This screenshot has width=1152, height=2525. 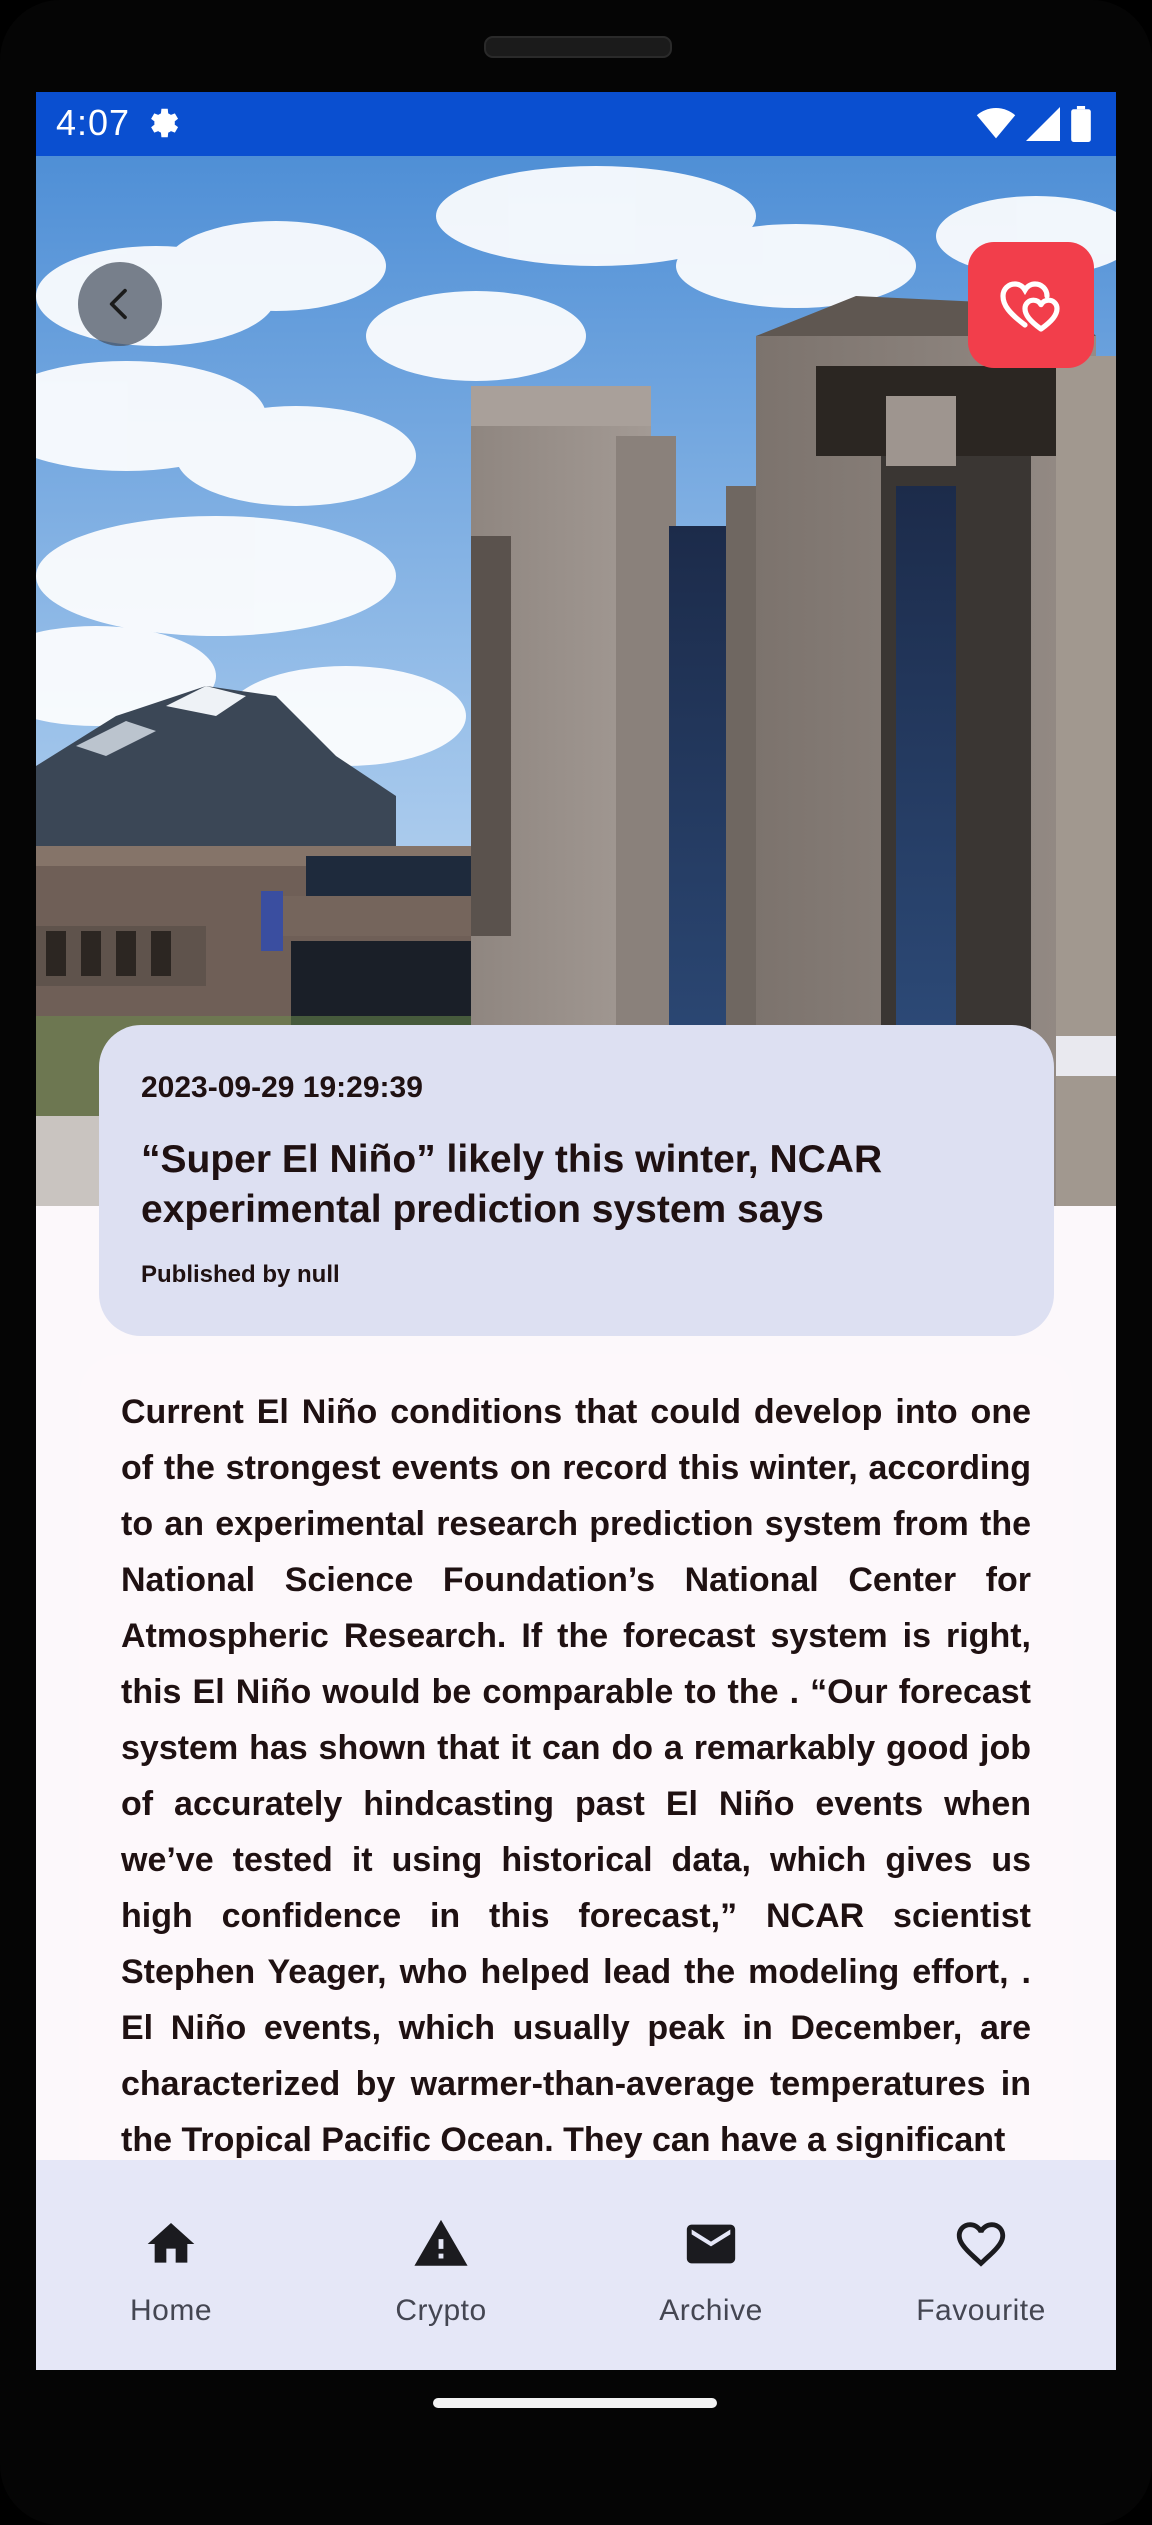 What do you see at coordinates (996, 123) in the screenshot?
I see `wifi-icon` at bounding box center [996, 123].